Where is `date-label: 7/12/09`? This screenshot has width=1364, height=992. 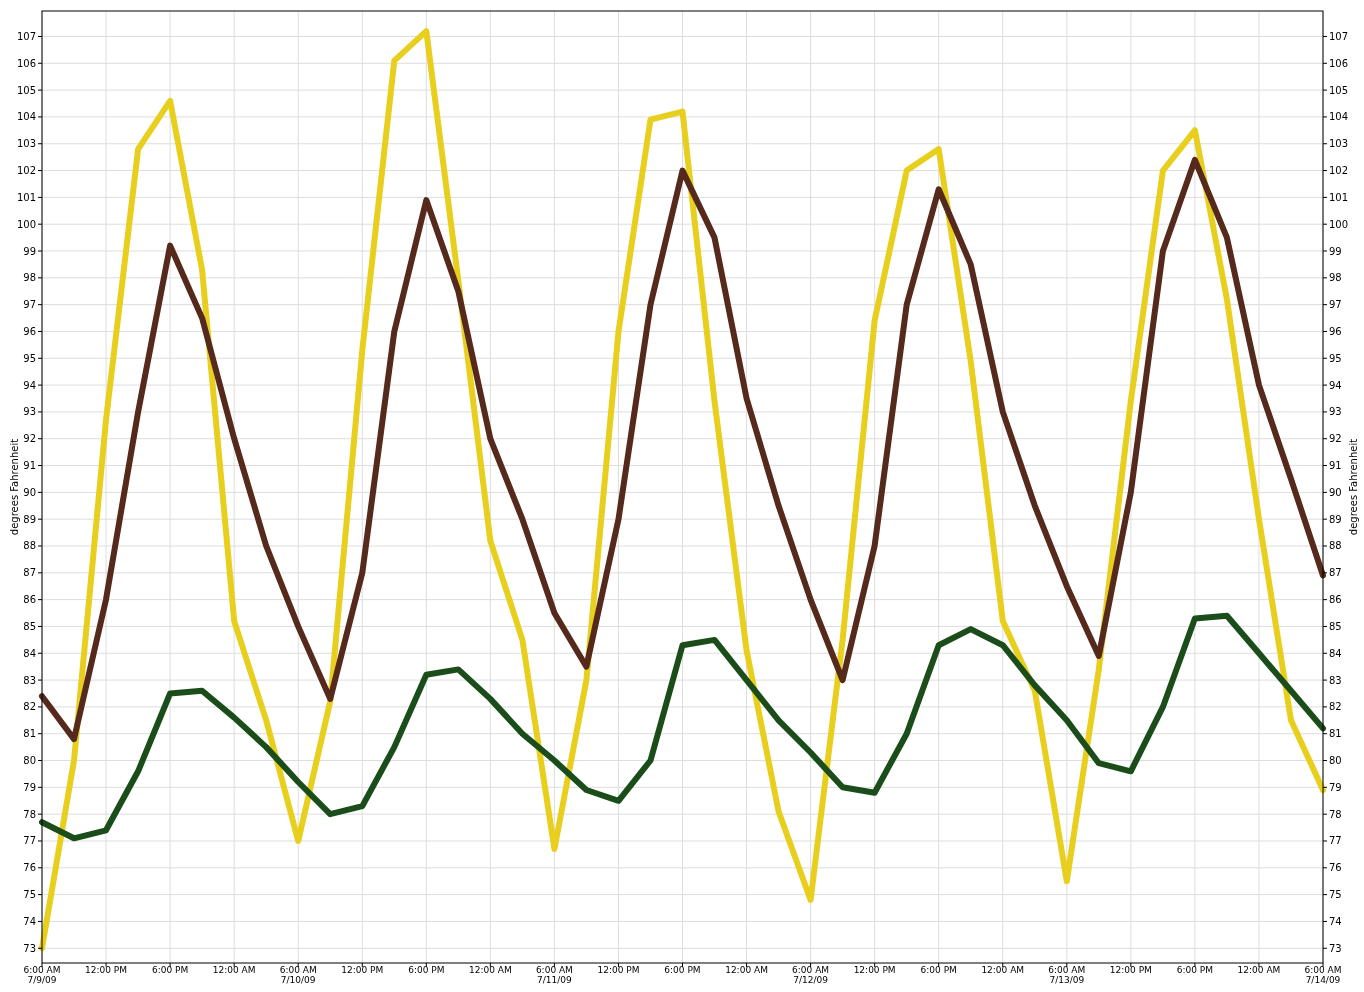
date-label: 7/12/09 is located at coordinates (810, 980).